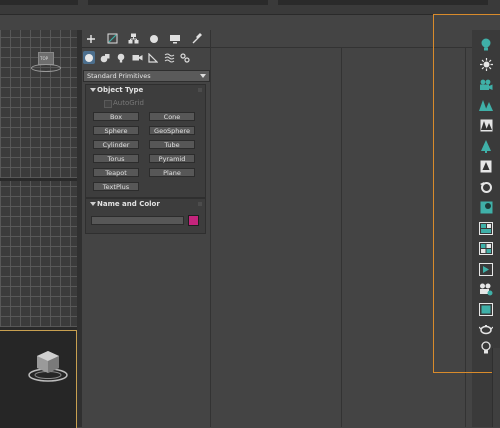  Describe the element at coordinates (146, 39) in the screenshot. I see `command-panel-tabs` at that location.